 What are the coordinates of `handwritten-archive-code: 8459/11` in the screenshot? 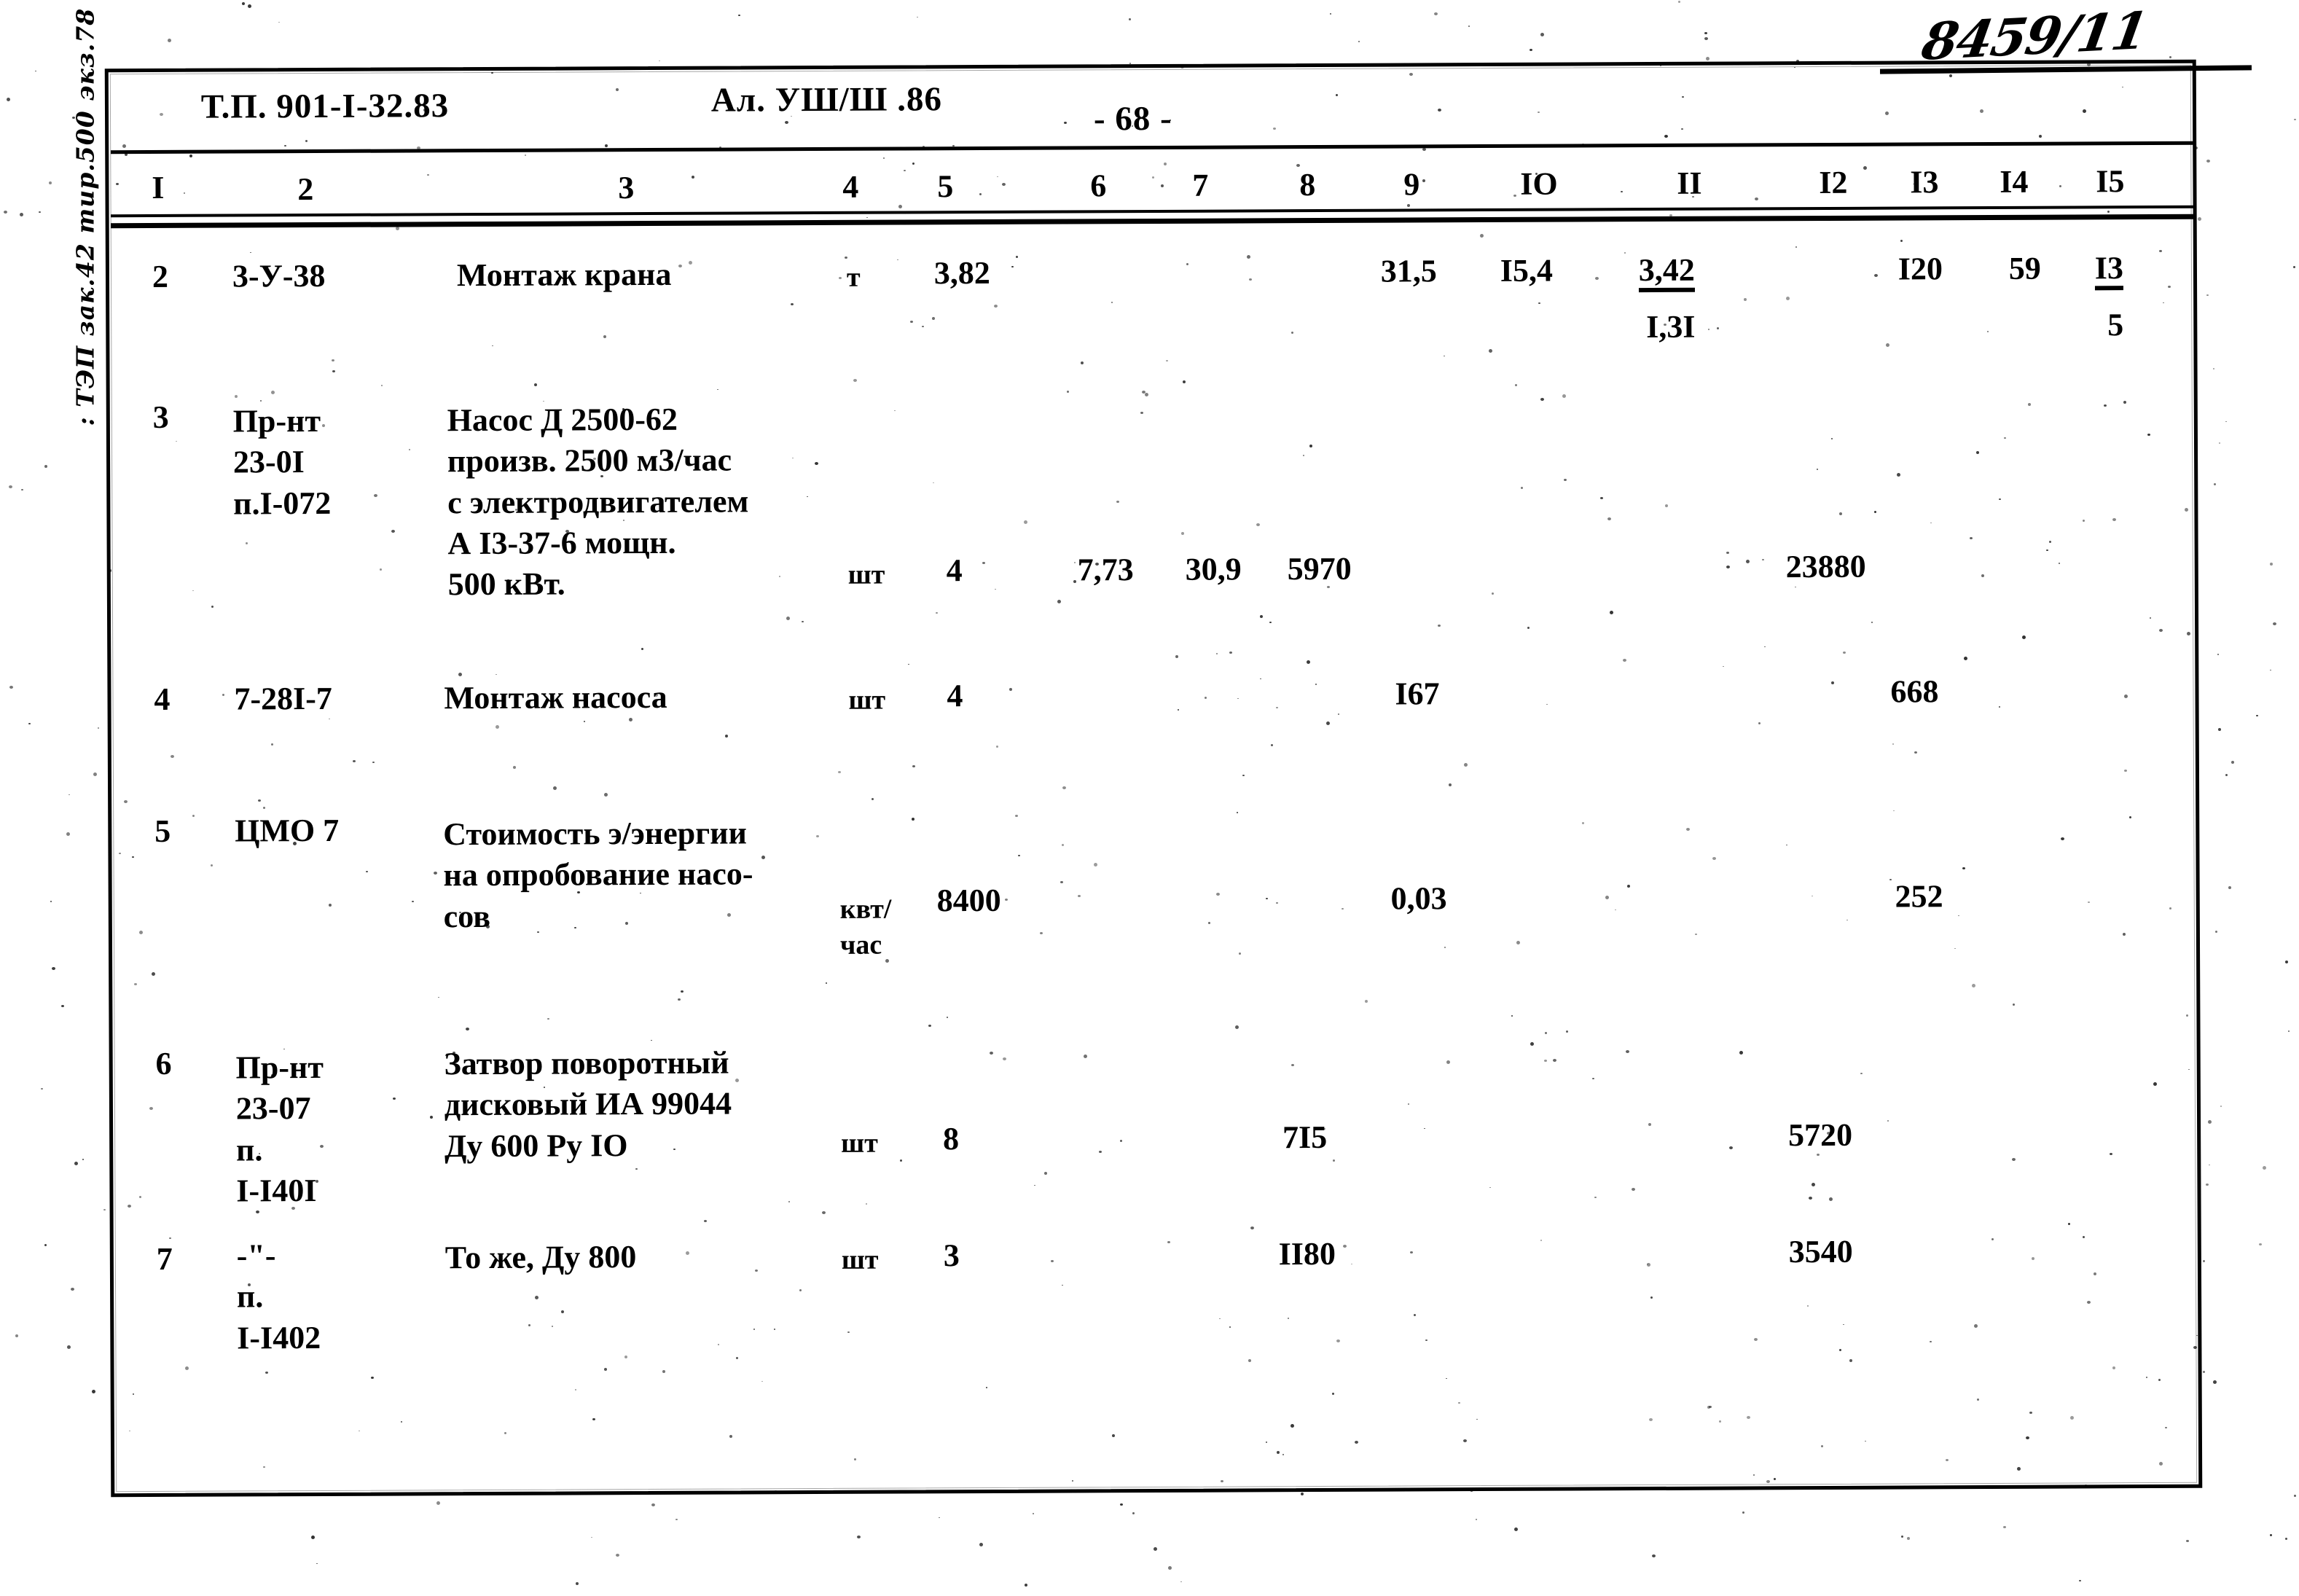 It's located at (2034, 36).